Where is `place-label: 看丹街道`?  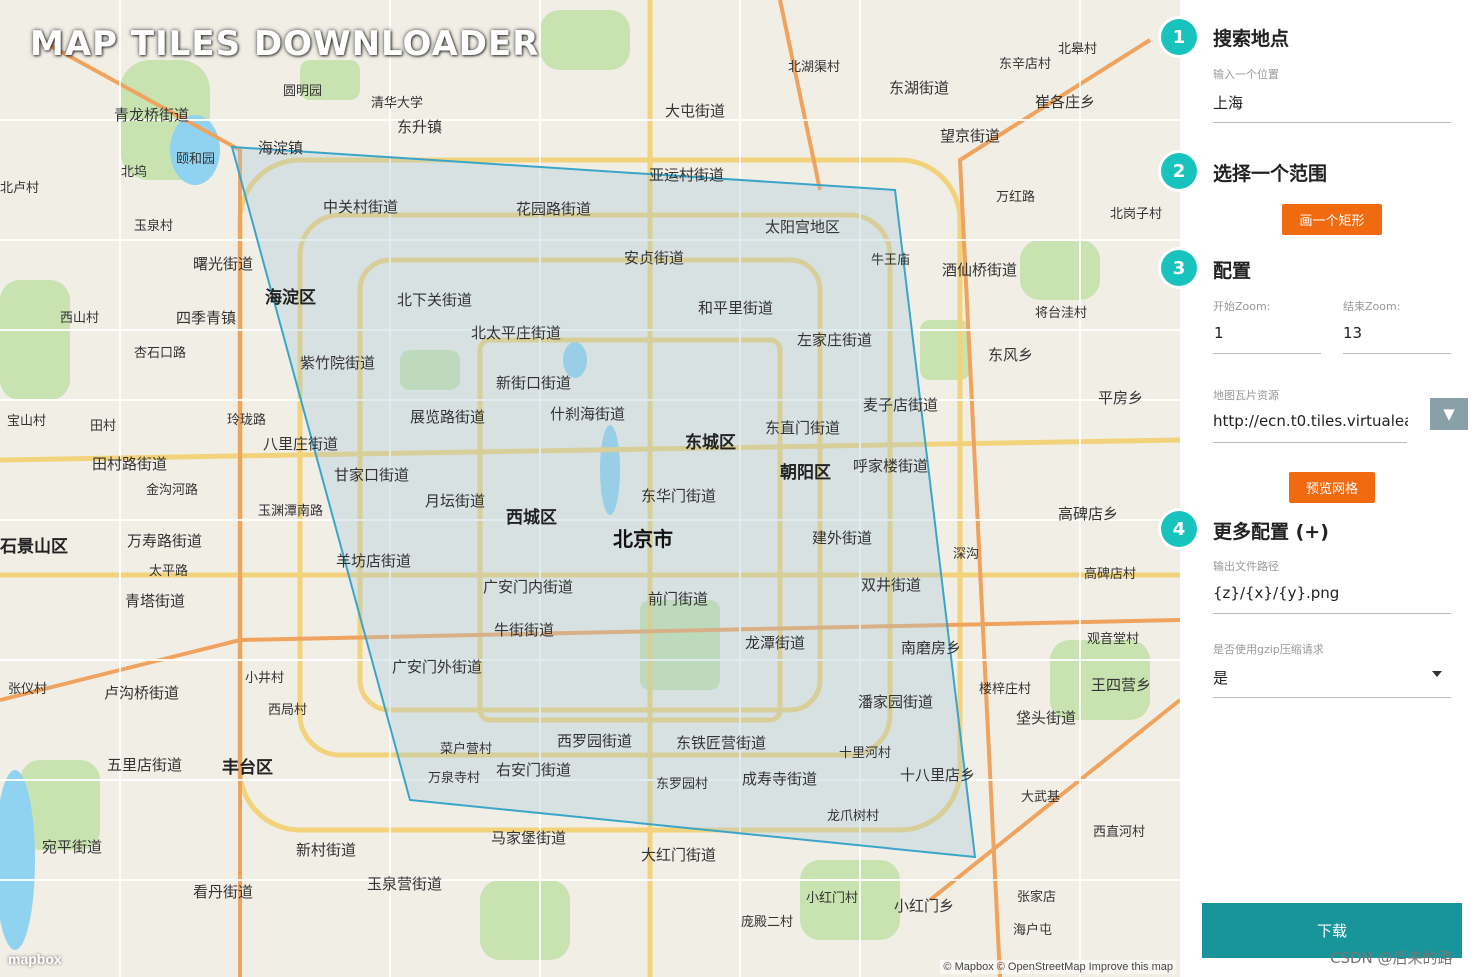
place-label: 看丹街道 is located at coordinates (223, 892).